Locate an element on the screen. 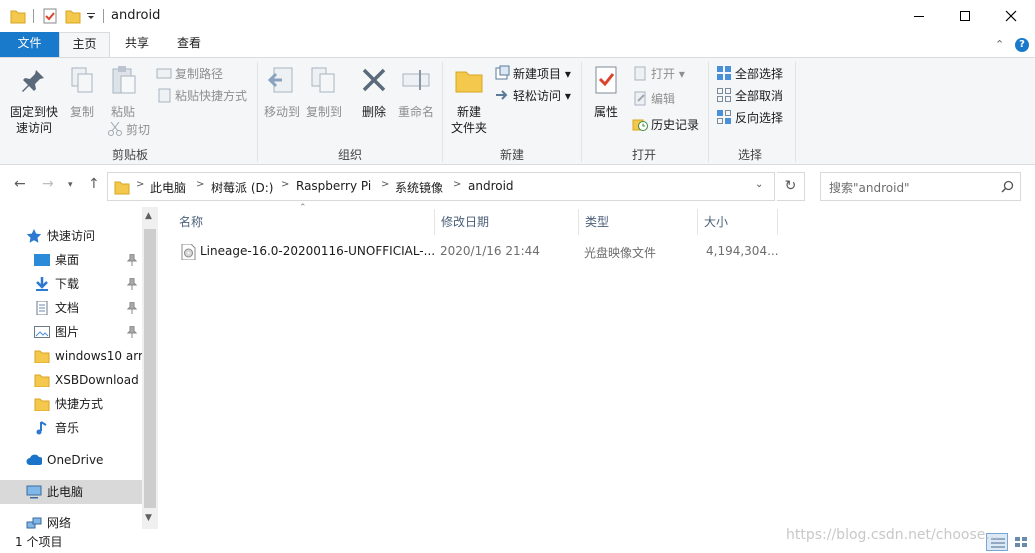 This screenshot has width=1035, height=553. select-none-icon is located at coordinates (724, 95).